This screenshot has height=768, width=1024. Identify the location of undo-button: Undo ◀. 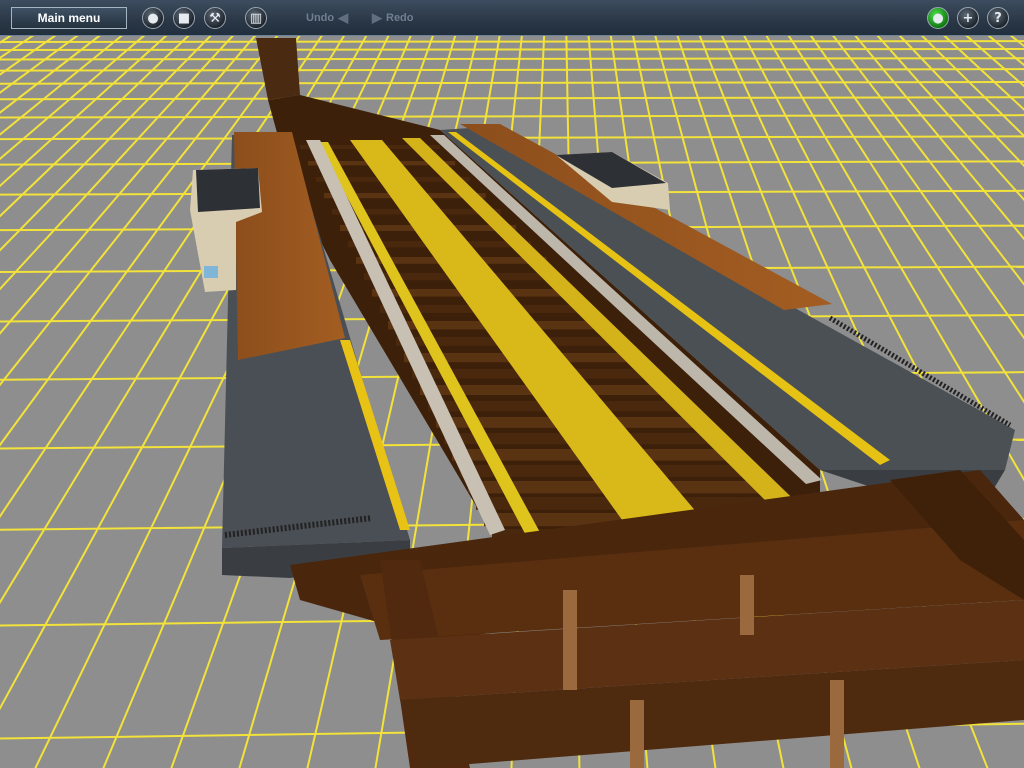
(327, 18).